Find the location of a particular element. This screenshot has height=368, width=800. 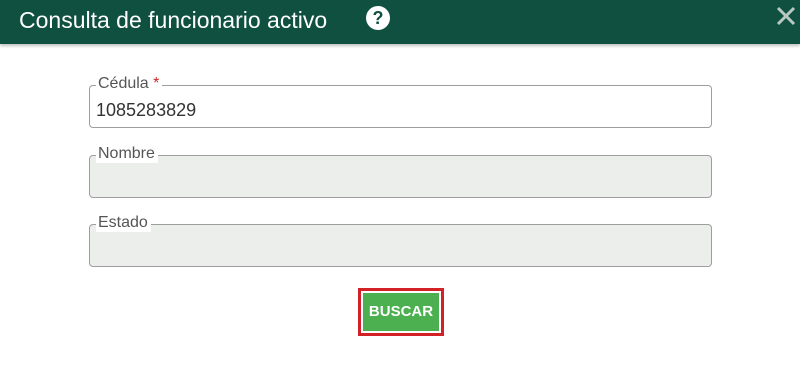

estado-input-box is located at coordinates (400, 245).